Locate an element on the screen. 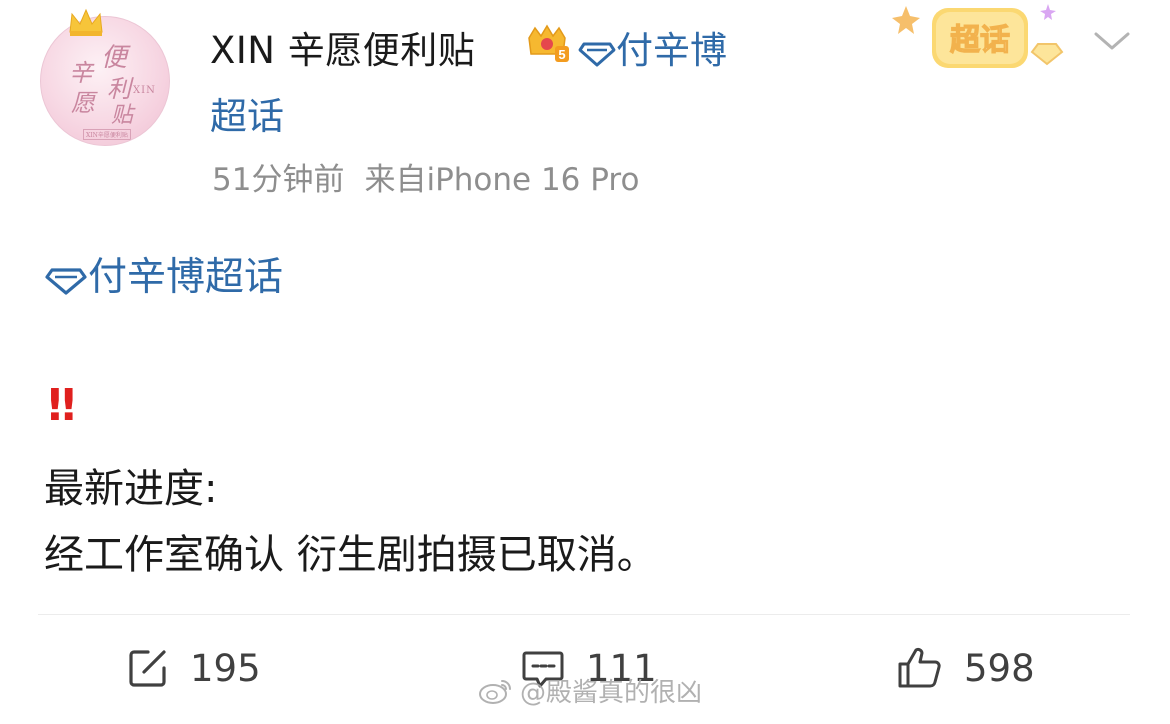  super-topic-badge-icon: 超话 is located at coordinates (980, 40).